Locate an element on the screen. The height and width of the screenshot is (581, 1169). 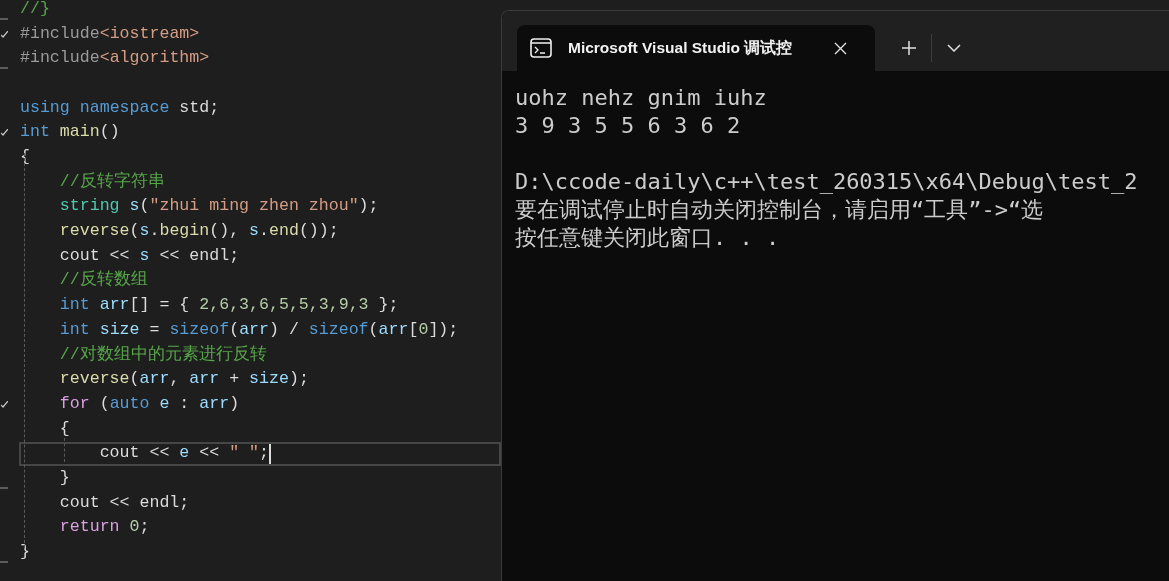
close-icon is located at coordinates (840, 48).